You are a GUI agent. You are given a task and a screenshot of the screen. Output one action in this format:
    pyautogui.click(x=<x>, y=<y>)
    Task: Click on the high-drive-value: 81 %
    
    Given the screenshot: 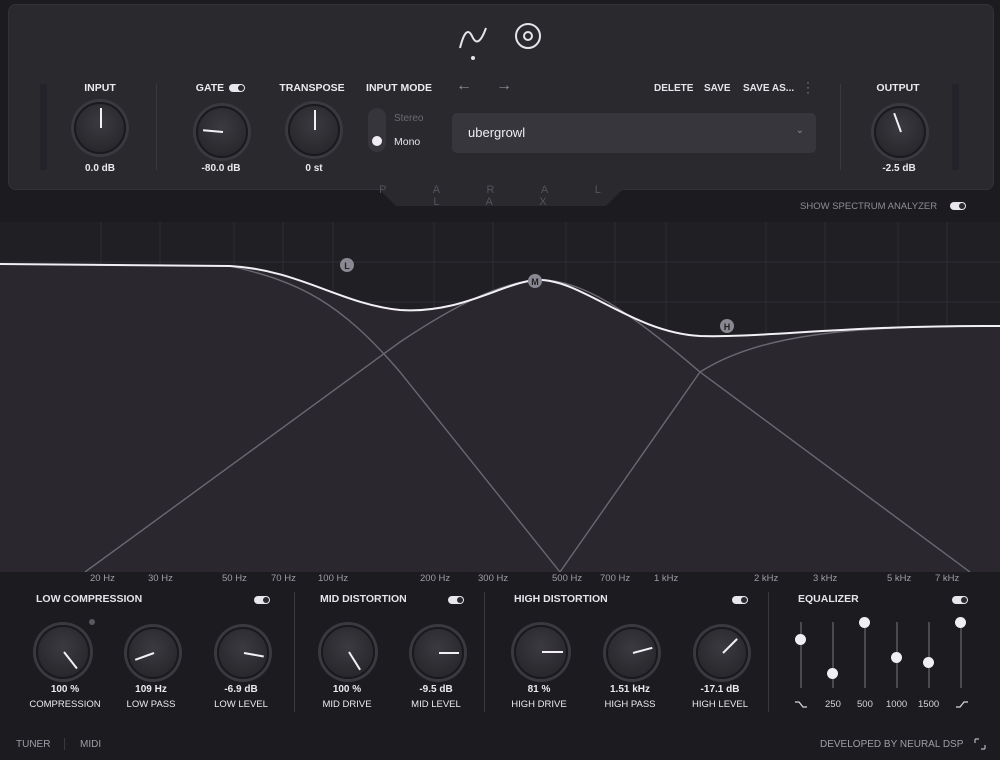 What is the action you would take?
    pyautogui.click(x=539, y=689)
    